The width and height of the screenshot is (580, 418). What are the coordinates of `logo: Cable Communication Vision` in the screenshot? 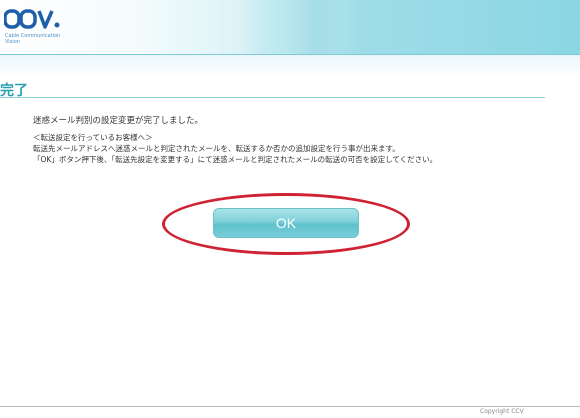 It's located at (35, 28).